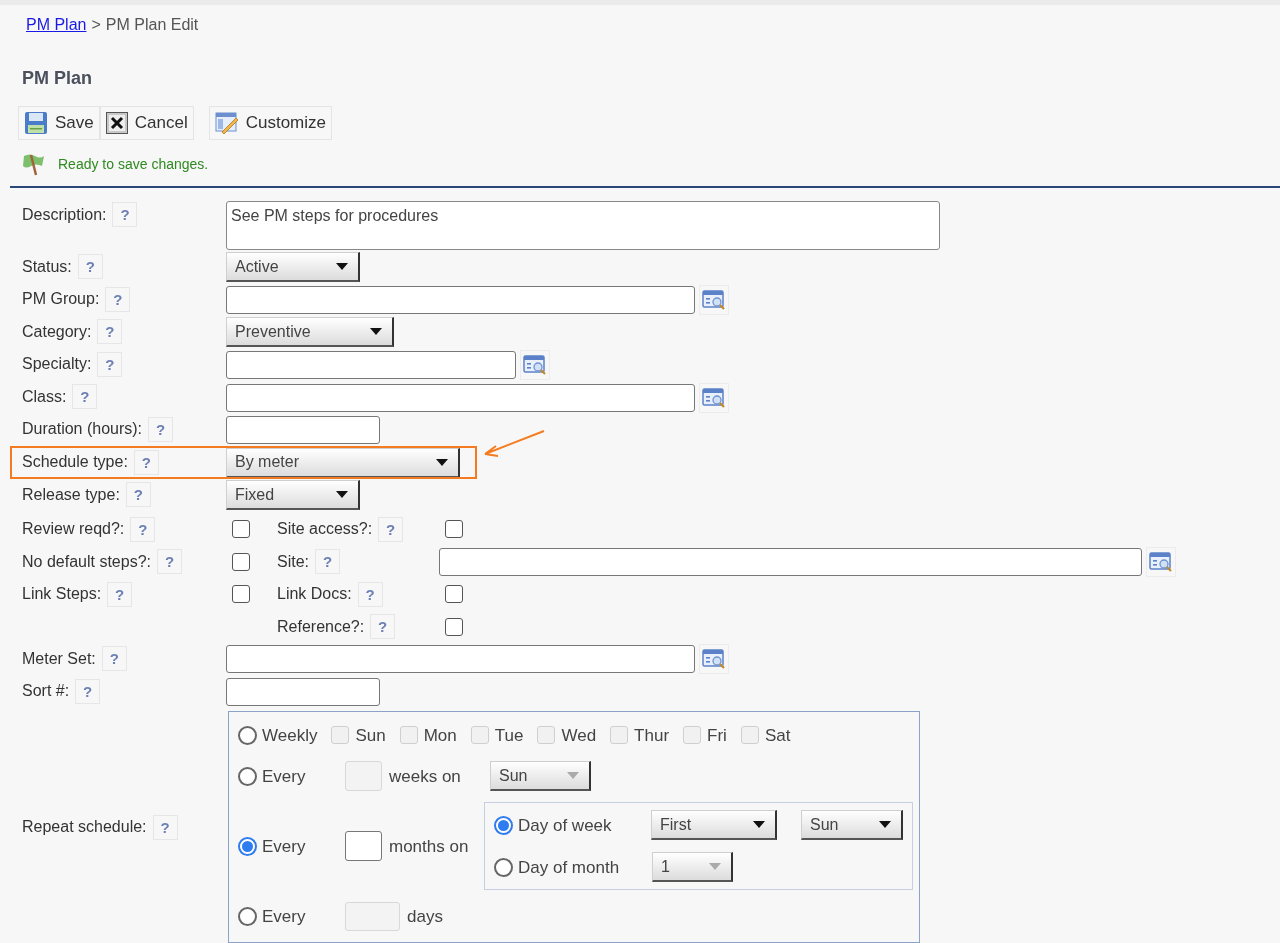 The height and width of the screenshot is (943, 1280). What do you see at coordinates (717, 735) in the screenshot?
I see `day-label: Fri` at bounding box center [717, 735].